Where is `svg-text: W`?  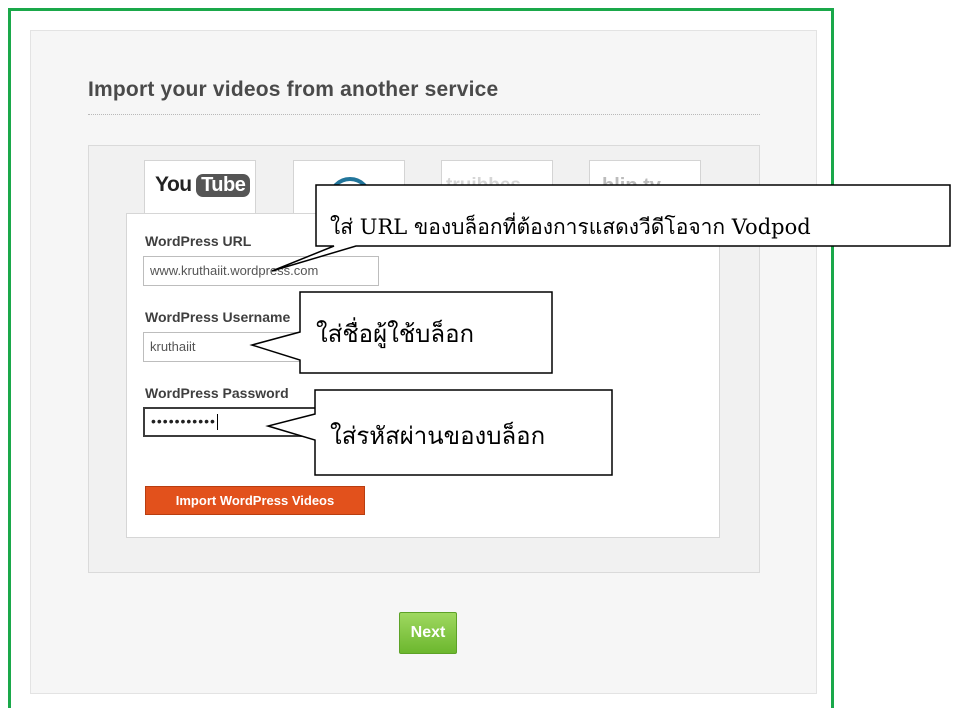
svg-text: W is located at coordinates (350, 198).